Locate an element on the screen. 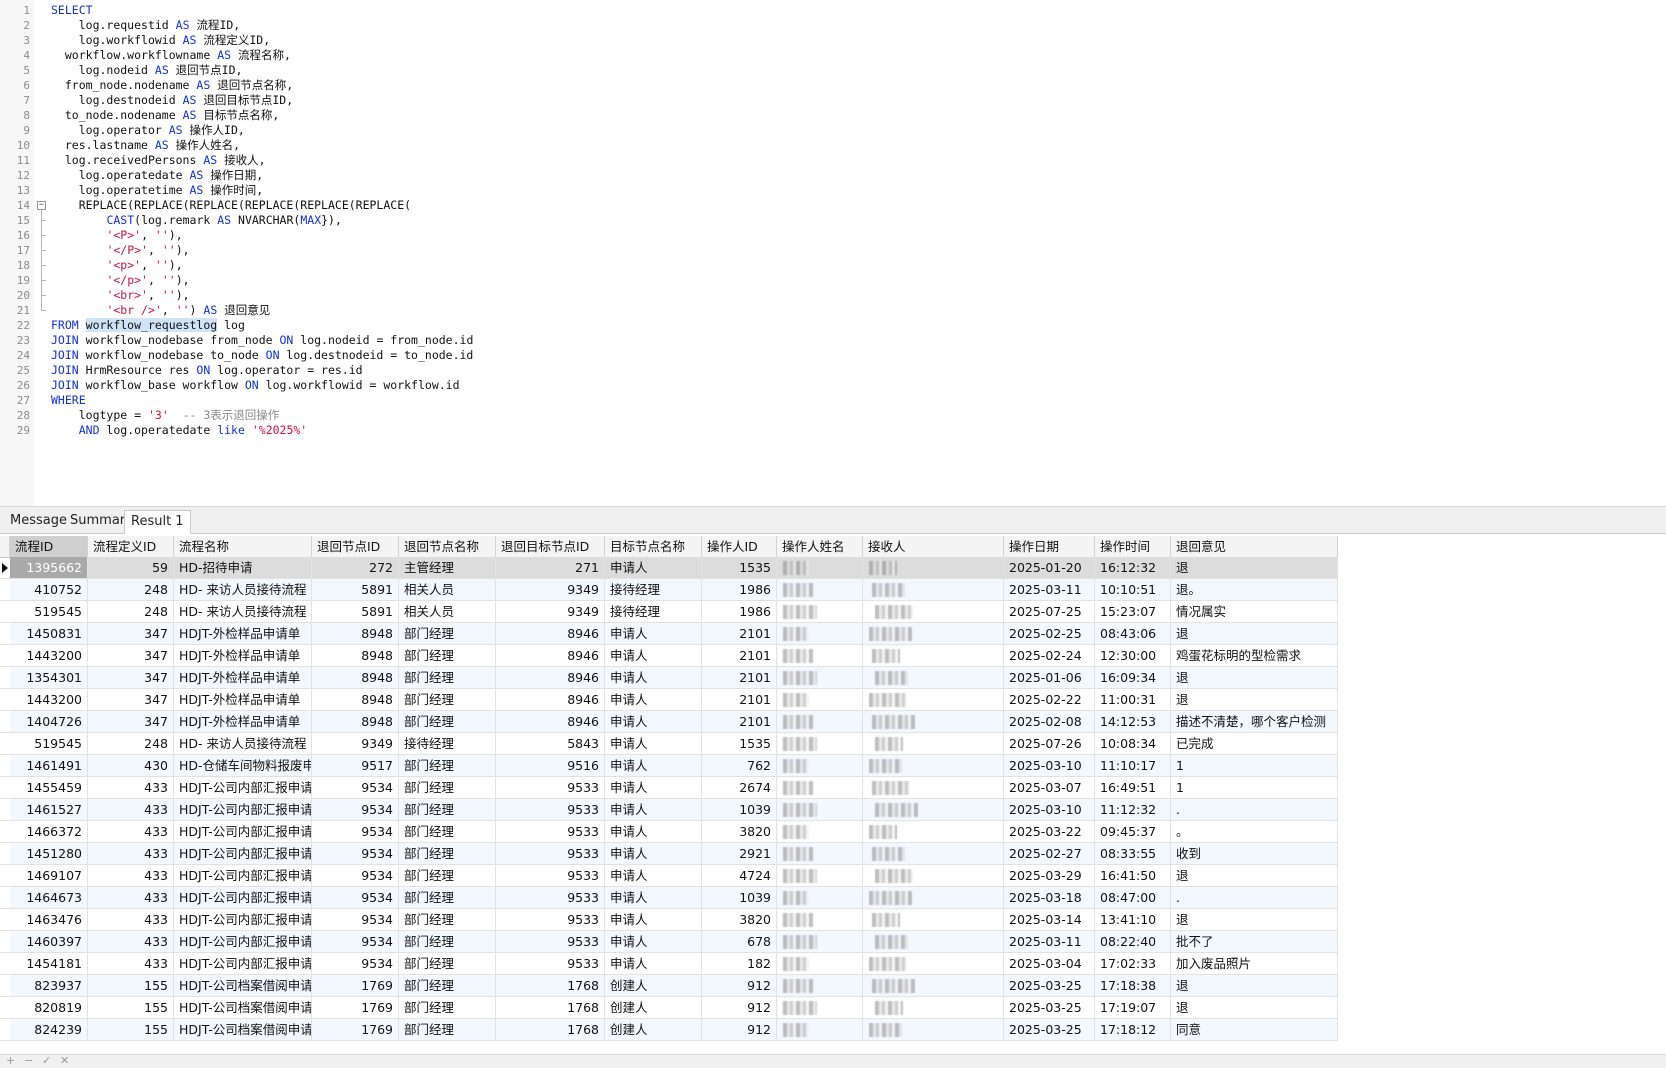  table-cell: 9349 is located at coordinates (550, 590).